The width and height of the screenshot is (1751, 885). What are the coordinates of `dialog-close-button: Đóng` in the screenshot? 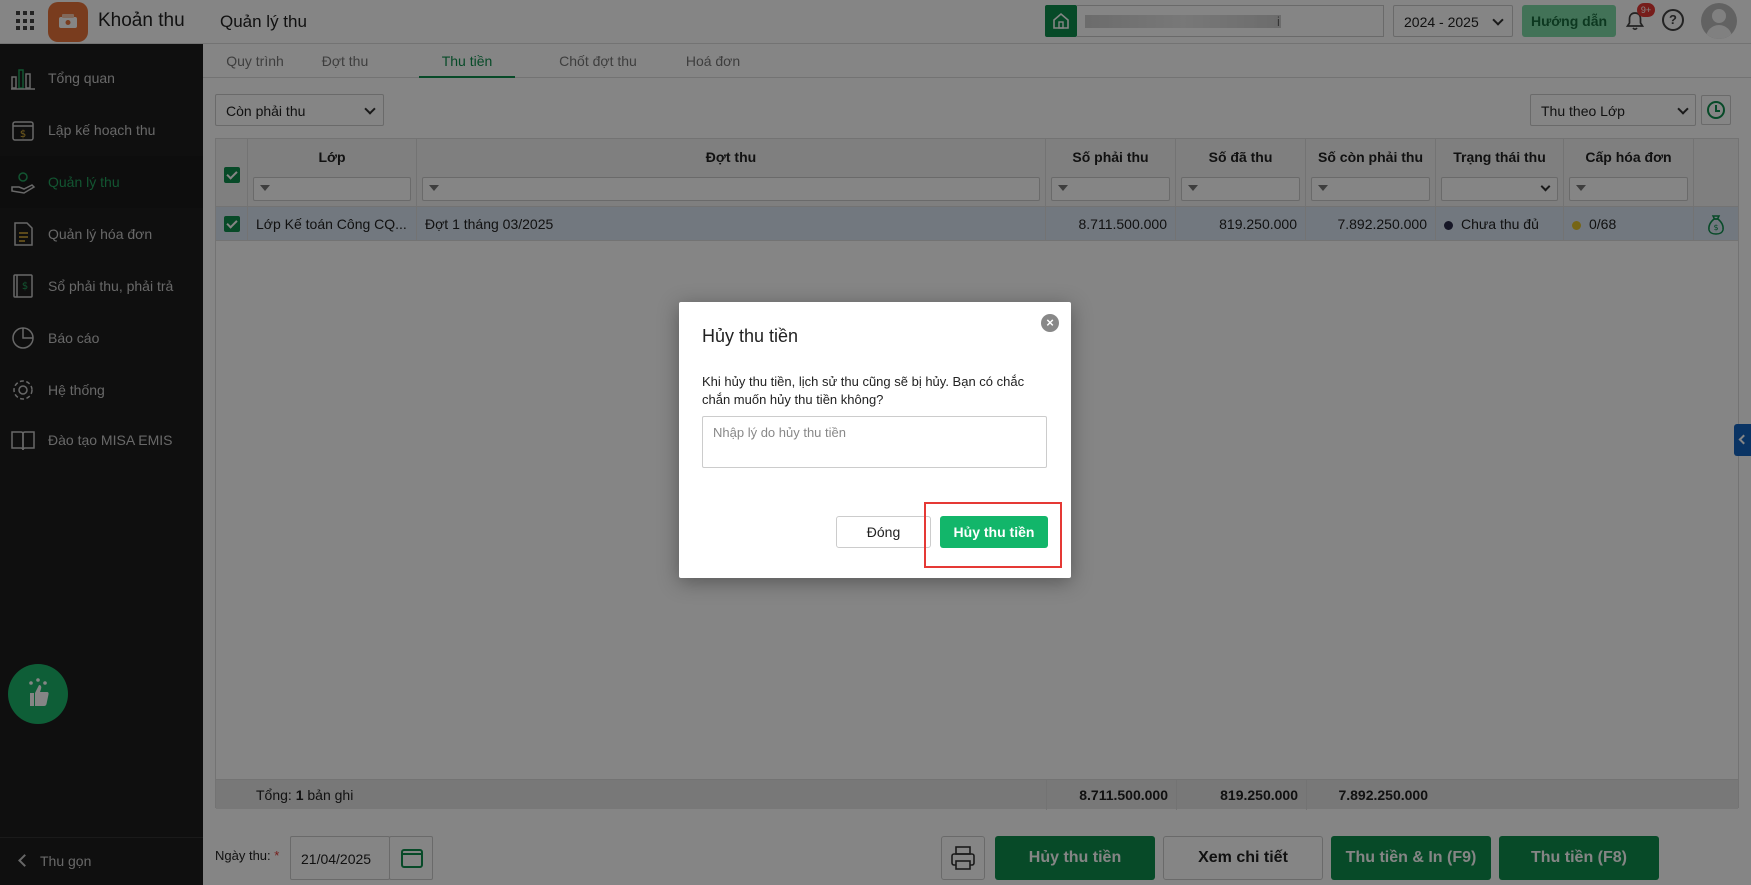 It's located at (883, 532).